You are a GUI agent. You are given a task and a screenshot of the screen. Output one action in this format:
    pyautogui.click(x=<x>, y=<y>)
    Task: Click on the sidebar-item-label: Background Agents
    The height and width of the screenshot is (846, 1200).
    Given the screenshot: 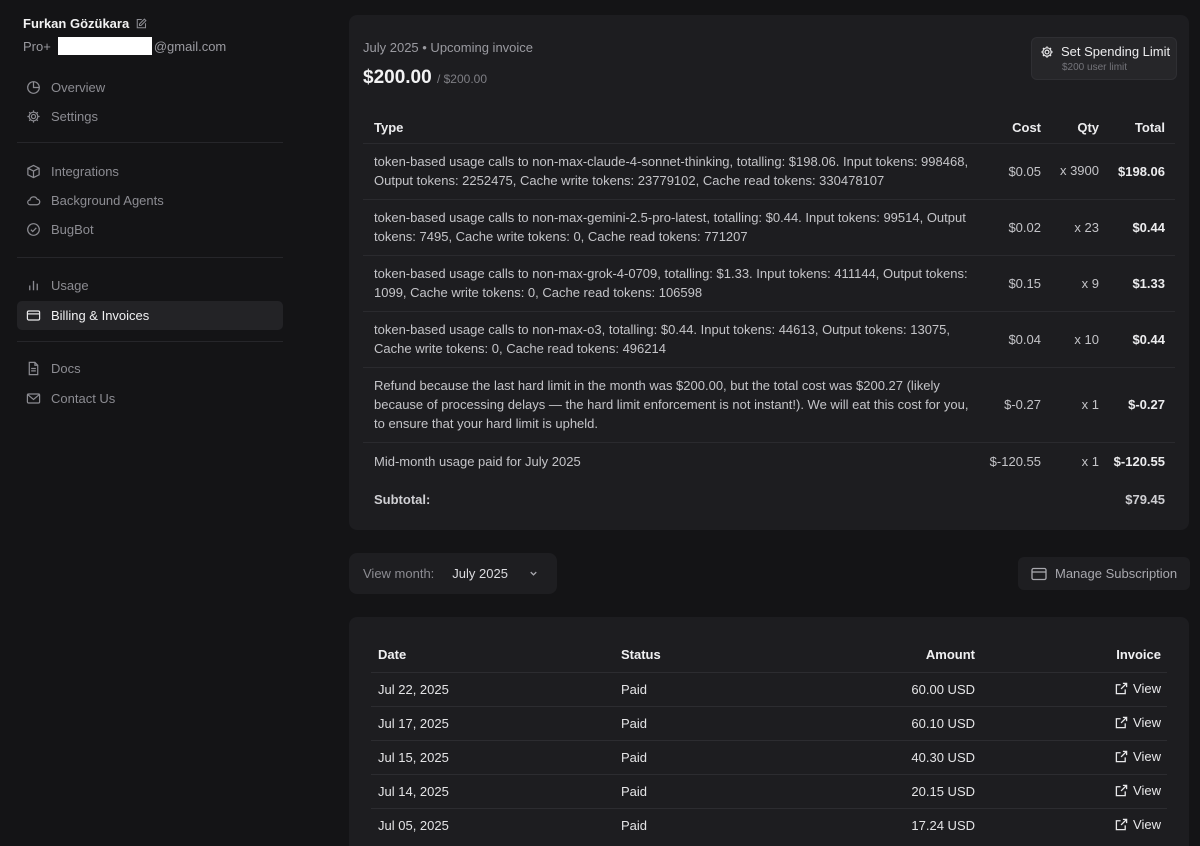 What is the action you would take?
    pyautogui.click(x=107, y=200)
    